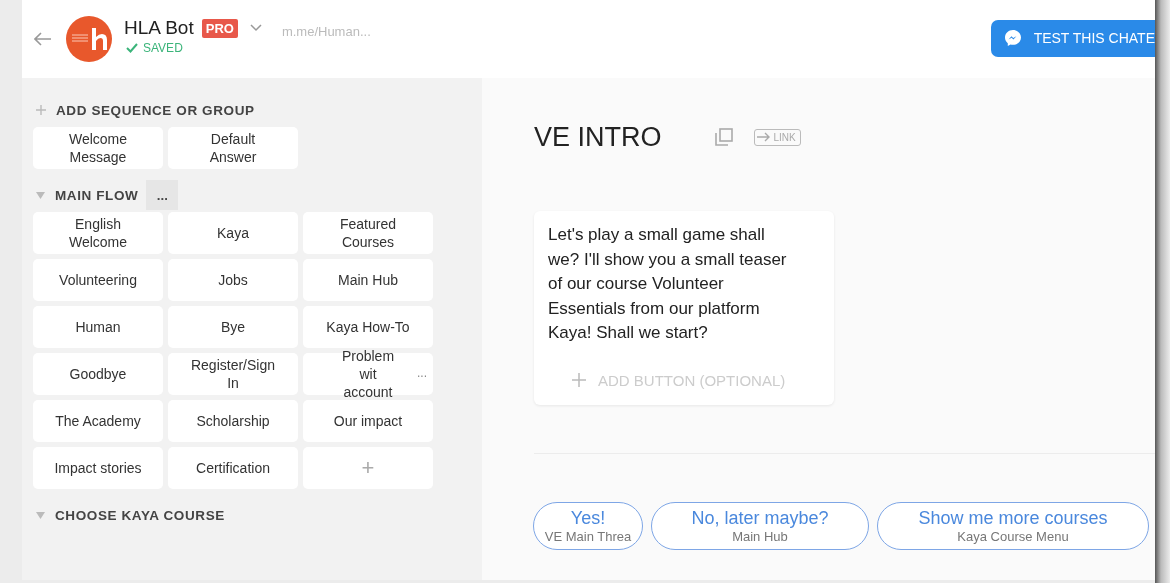  I want to click on block-tile: Kaya How-To, so click(368, 327).